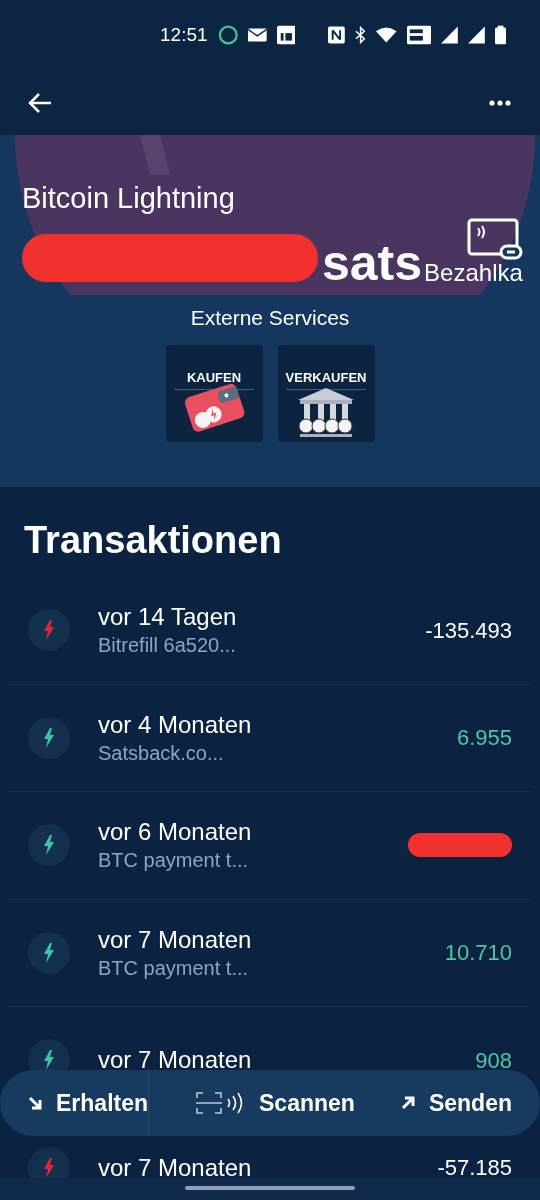 The height and width of the screenshot is (1200, 540). Describe the element at coordinates (175, 832) in the screenshot. I see `transaction-time: vor 6 Monaten` at that location.